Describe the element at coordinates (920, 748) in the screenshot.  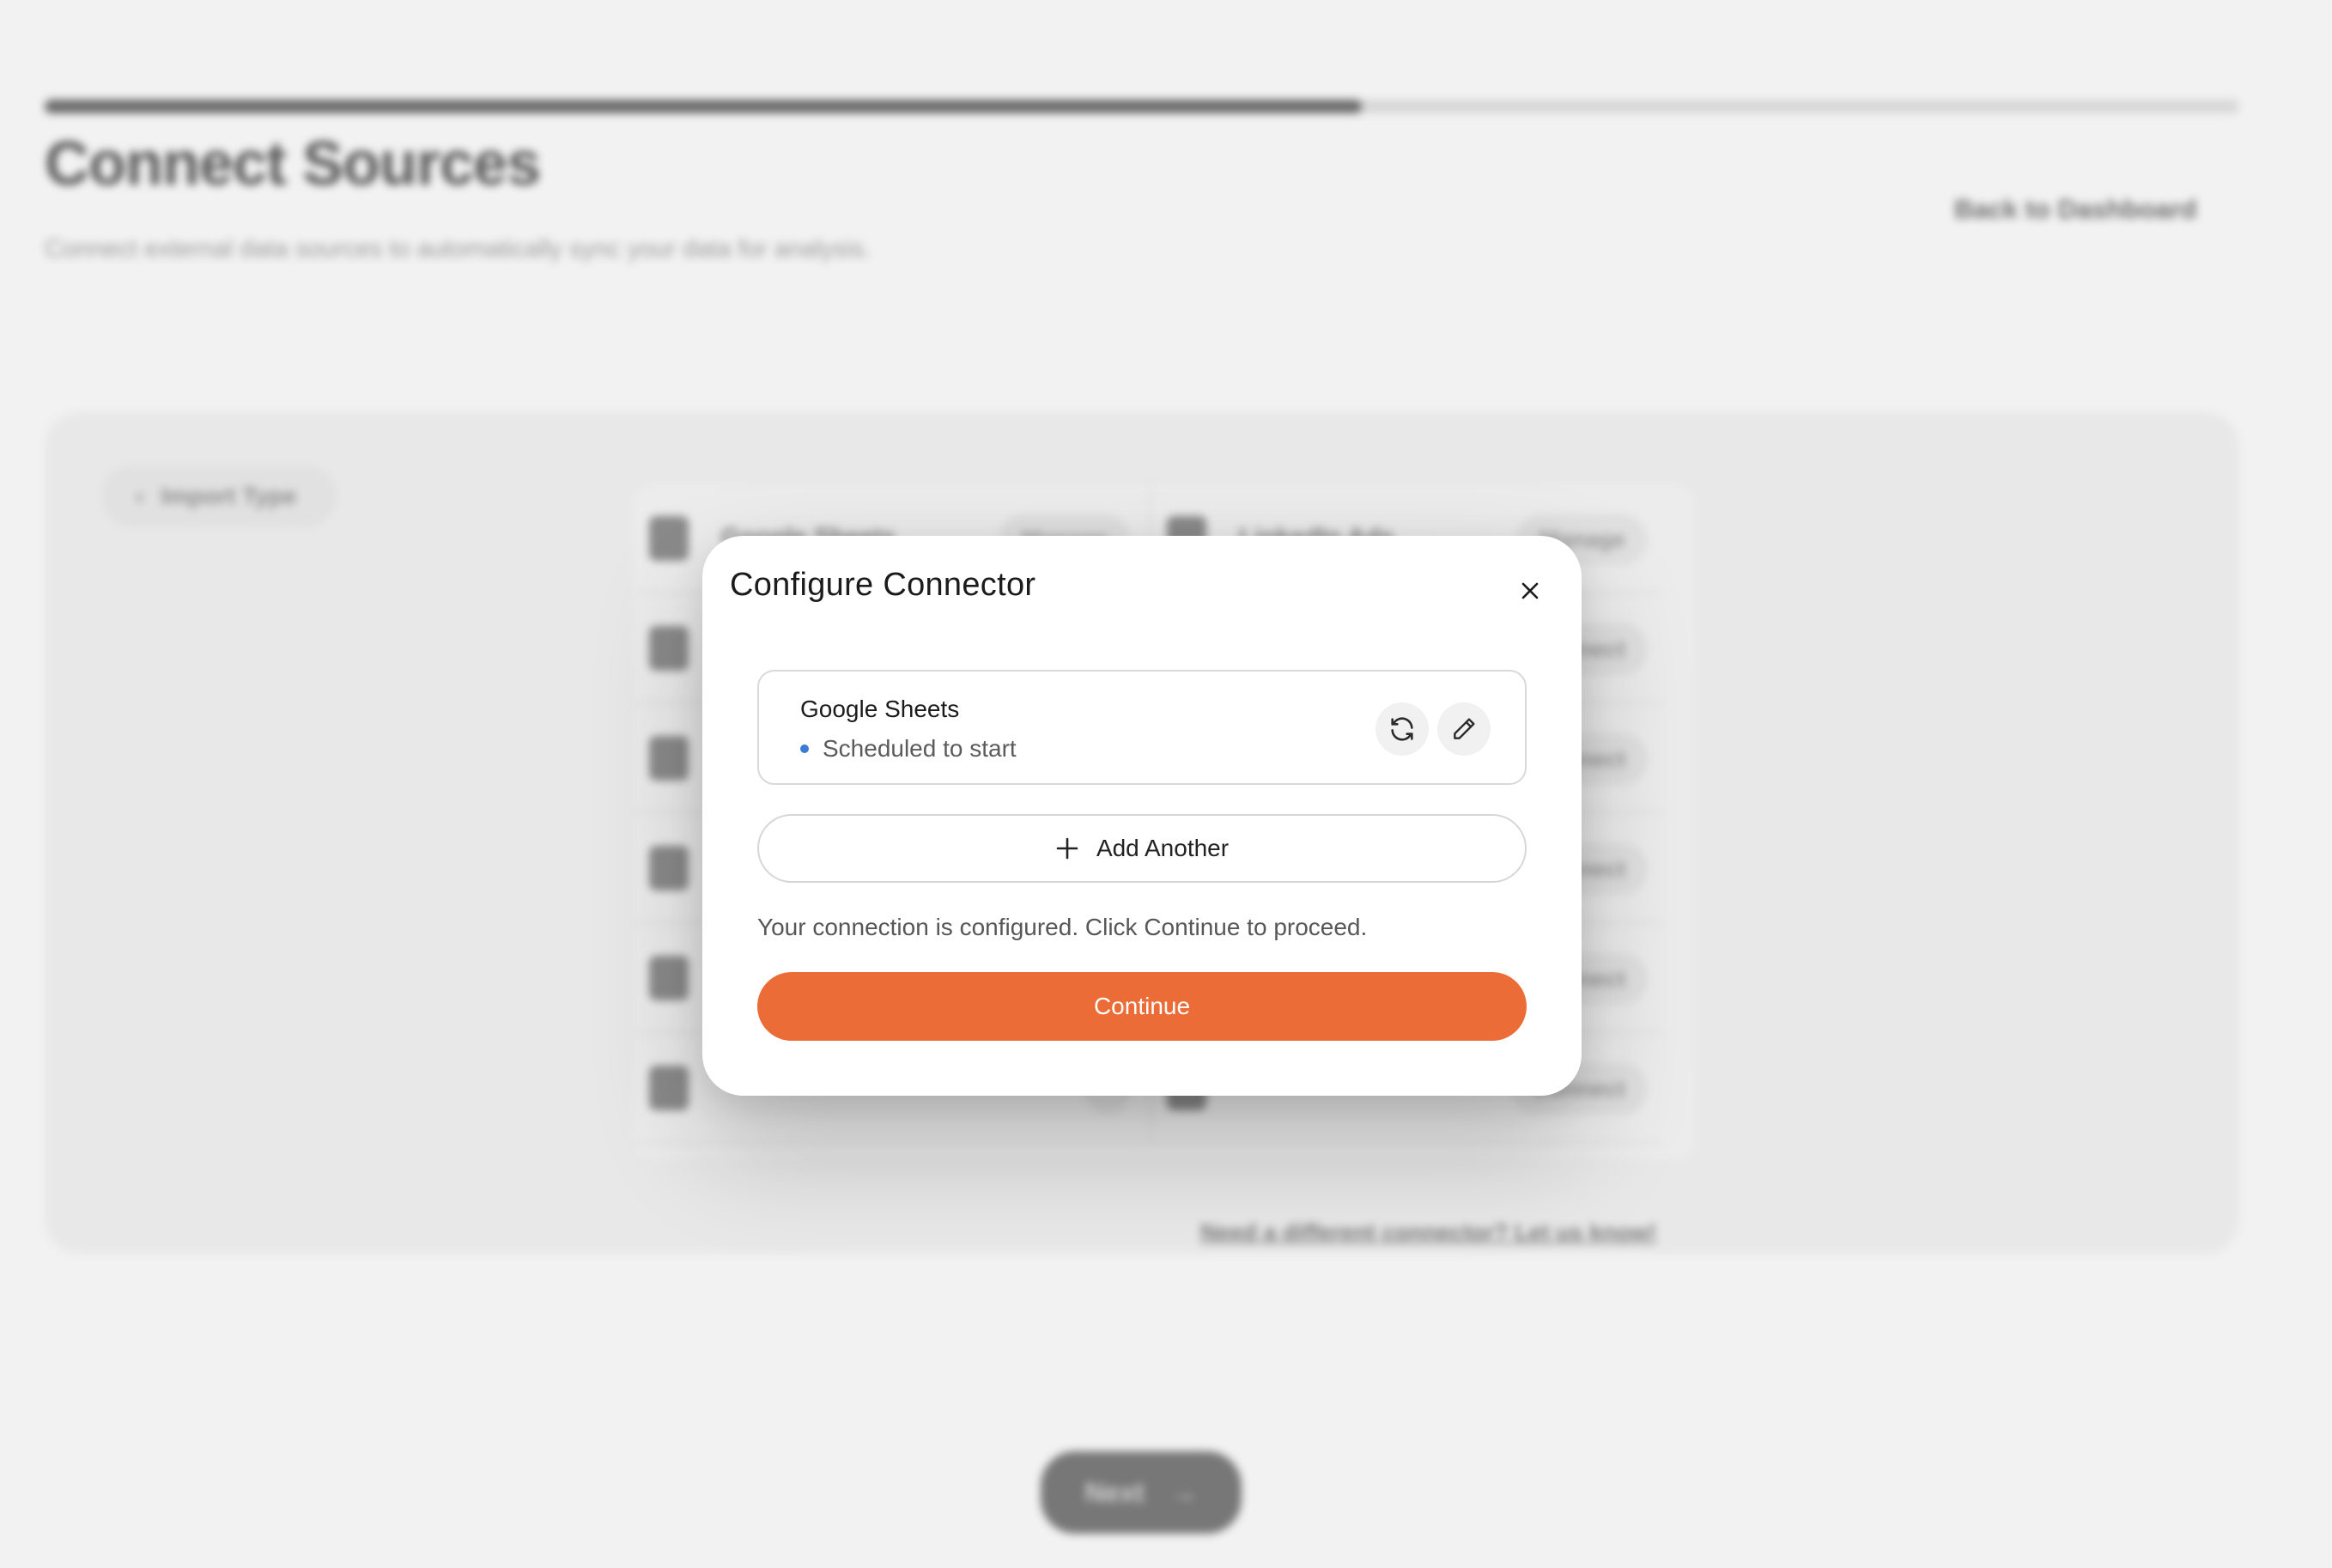
I see `status-text: Scheduled to start` at that location.